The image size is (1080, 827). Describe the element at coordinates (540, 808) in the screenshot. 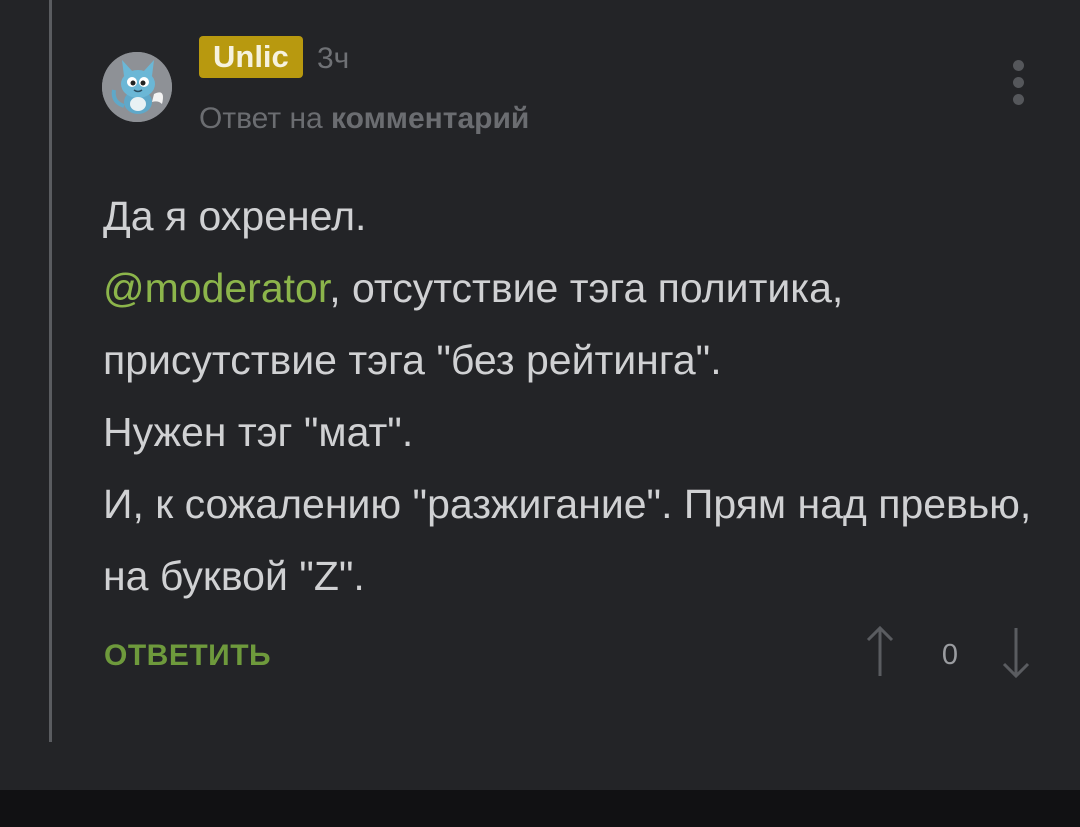

I see `bottom-bar` at that location.